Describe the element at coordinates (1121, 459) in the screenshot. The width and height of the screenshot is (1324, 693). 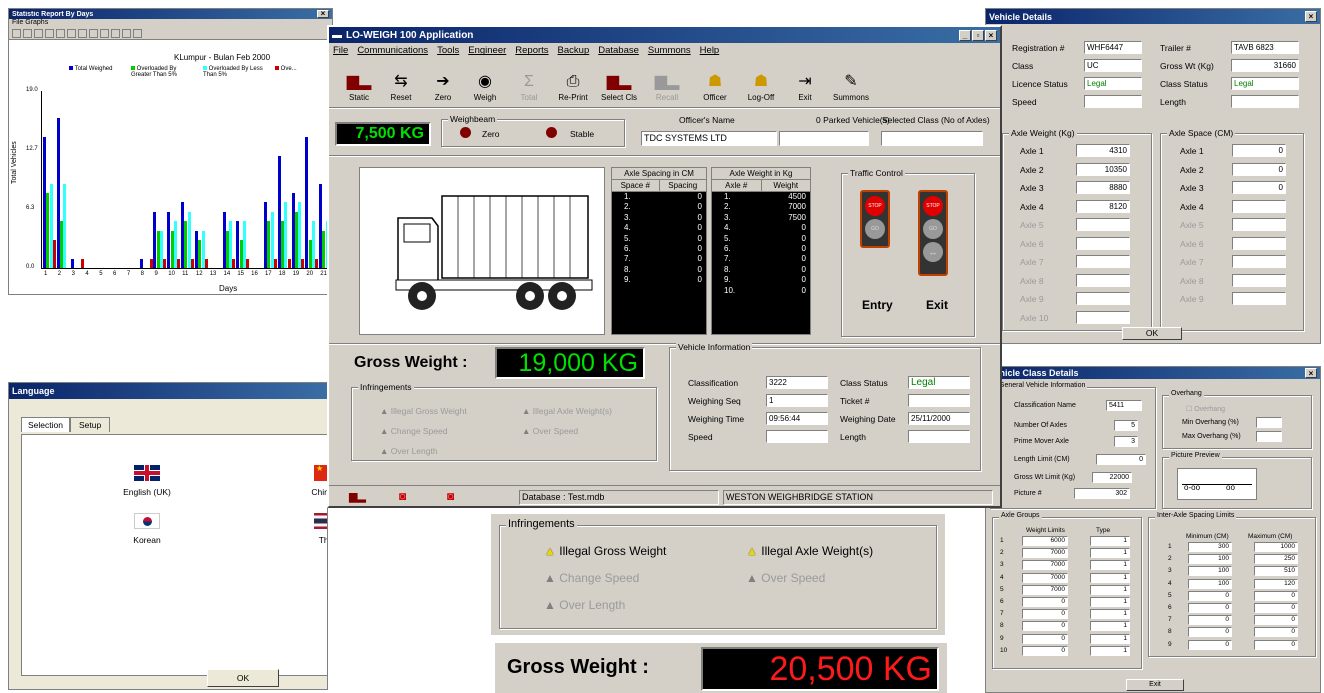
I see `length-limit-field: 0` at that location.